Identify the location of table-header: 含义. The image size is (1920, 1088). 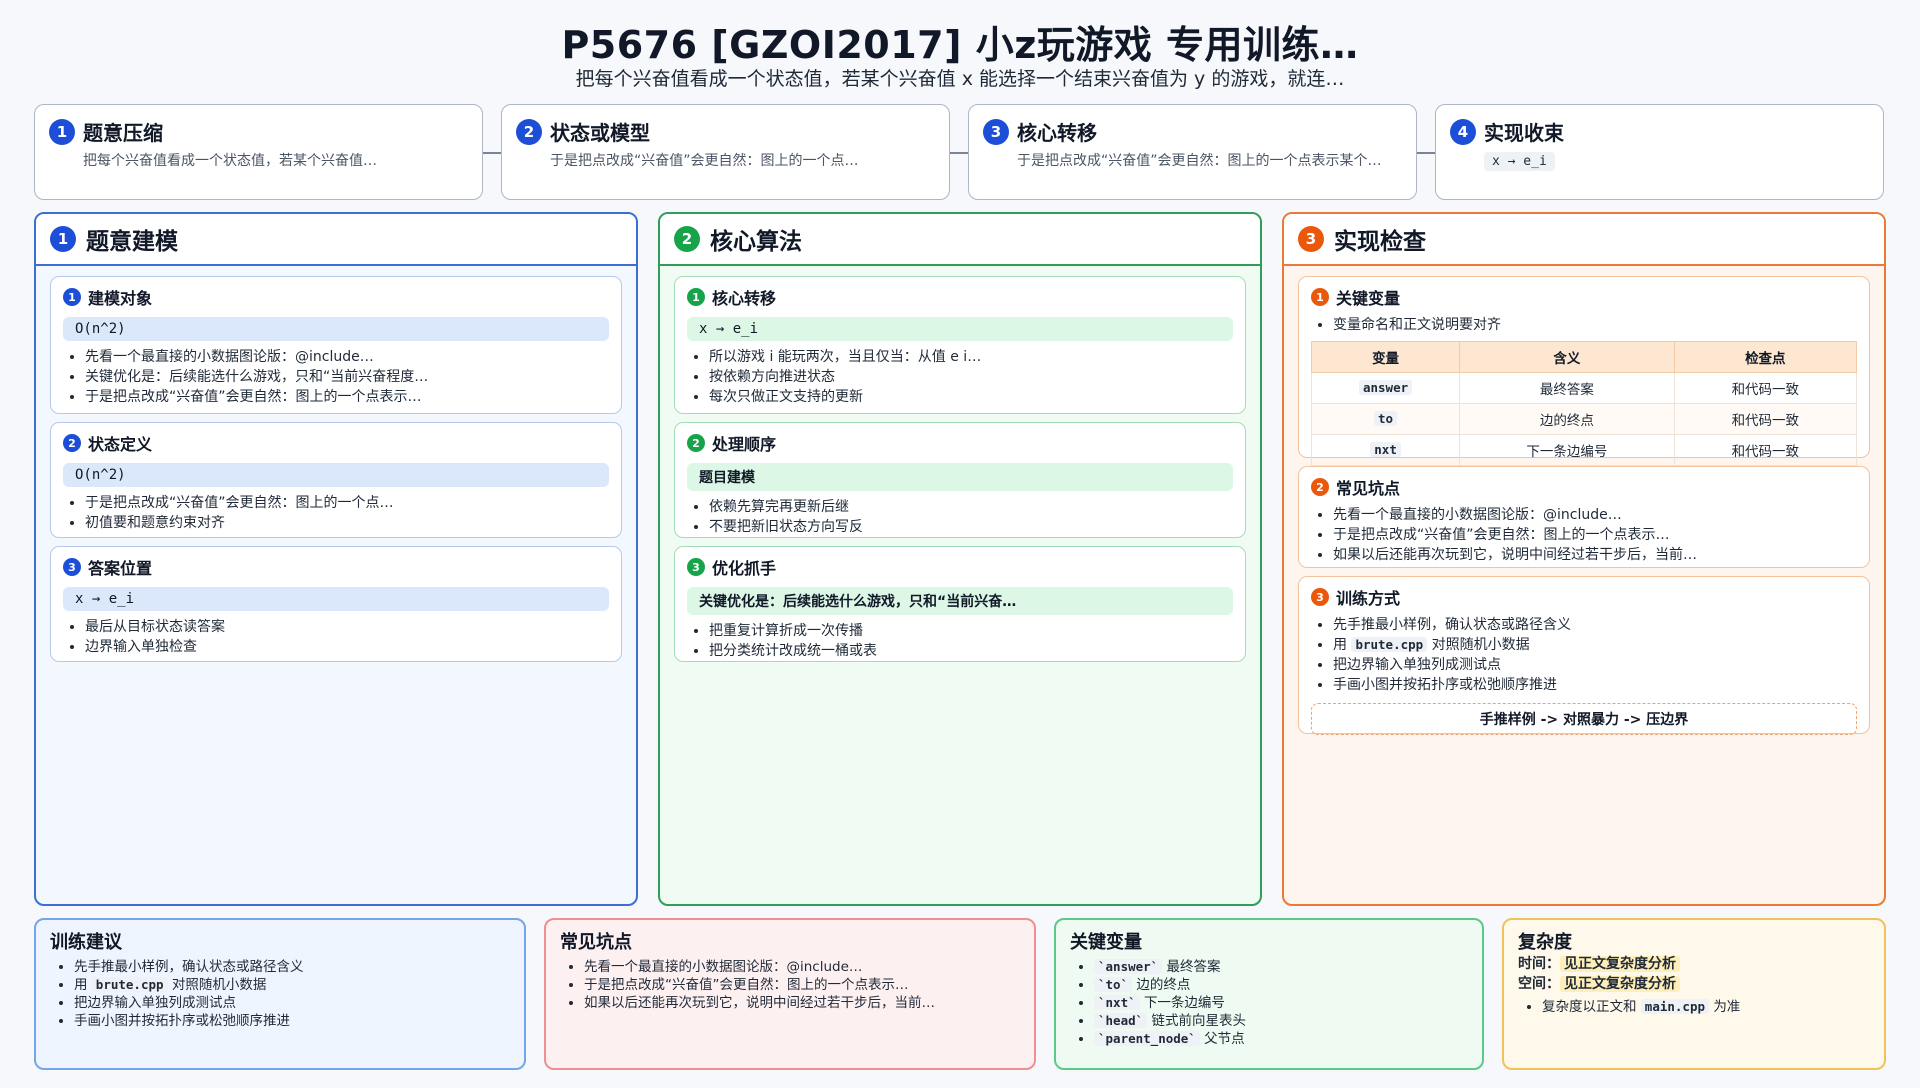
(1567, 357).